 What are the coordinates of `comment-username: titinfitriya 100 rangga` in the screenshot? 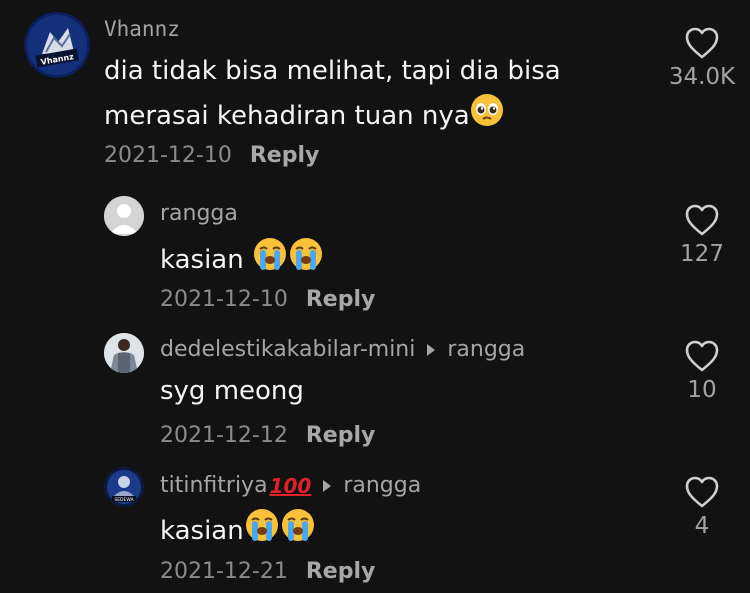 It's located at (290, 485).